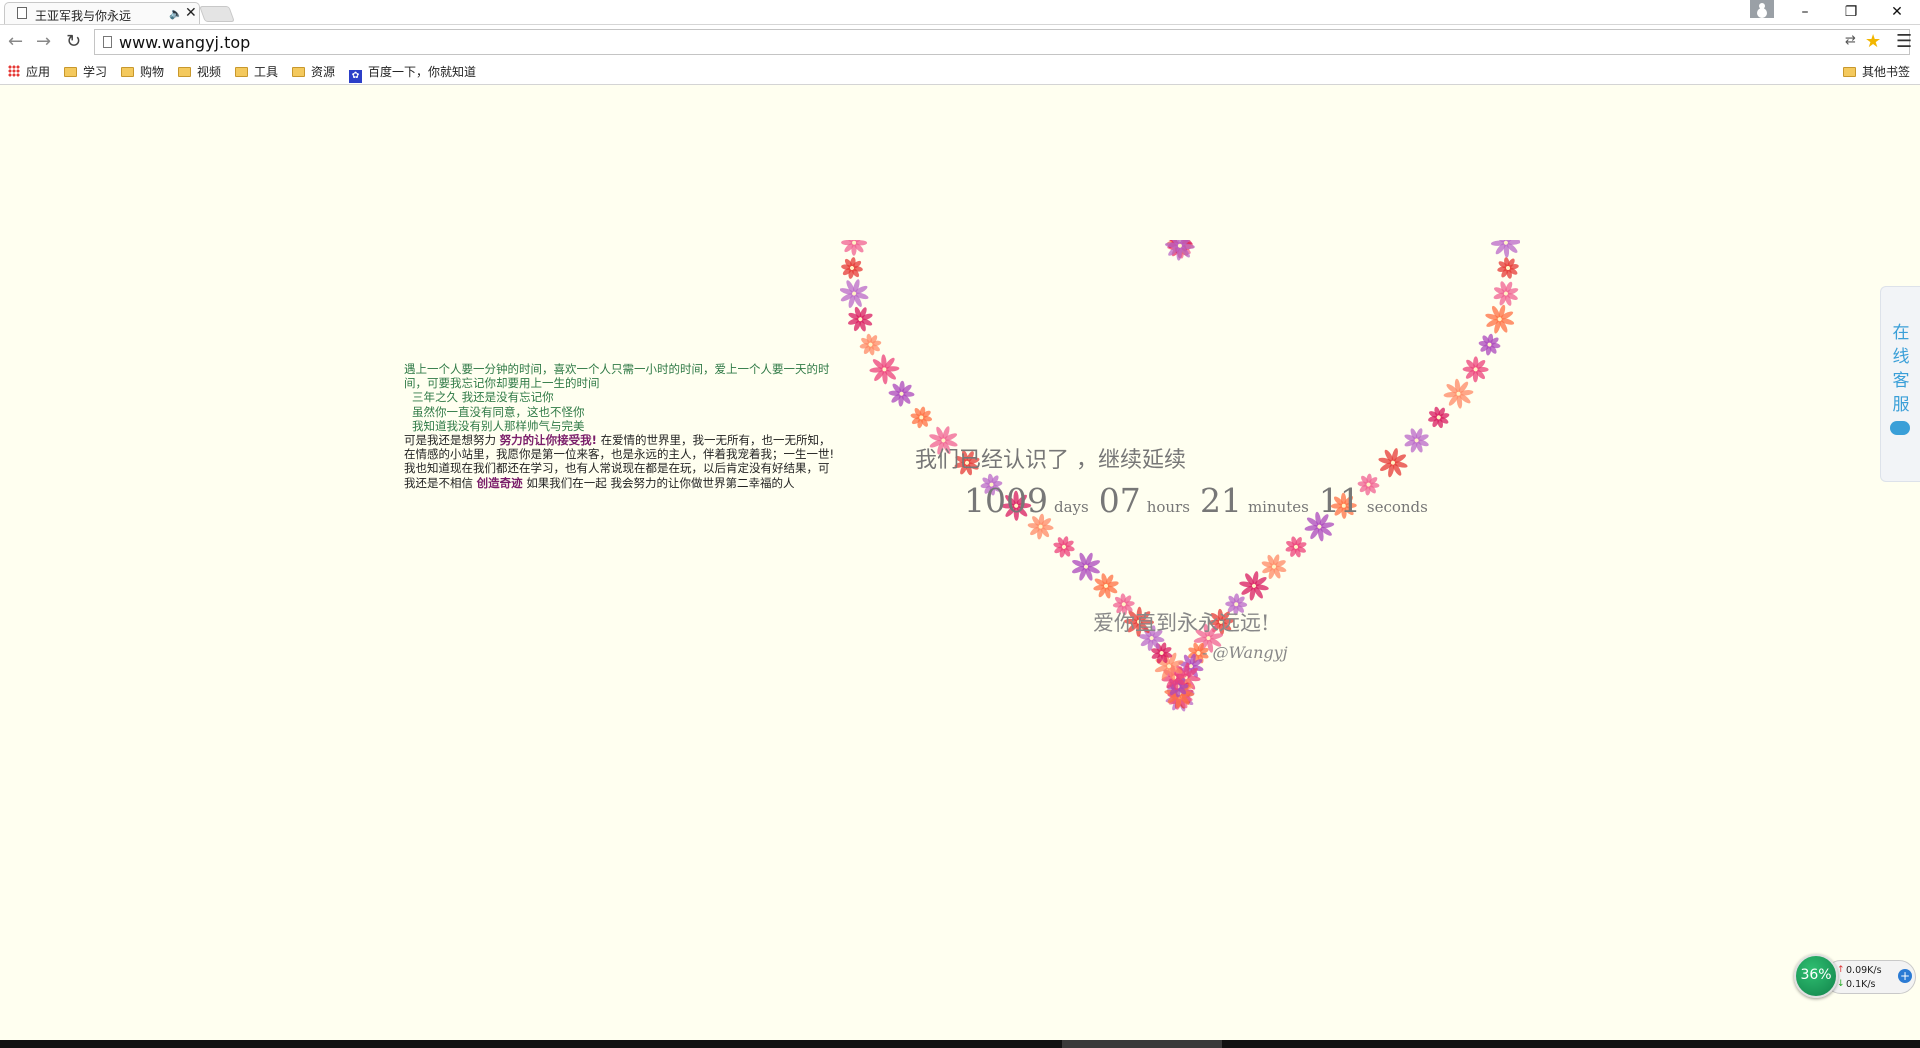  Describe the element at coordinates (422, 72) in the screenshot. I see `bookmark-label: 百度一下，你就知道` at that location.